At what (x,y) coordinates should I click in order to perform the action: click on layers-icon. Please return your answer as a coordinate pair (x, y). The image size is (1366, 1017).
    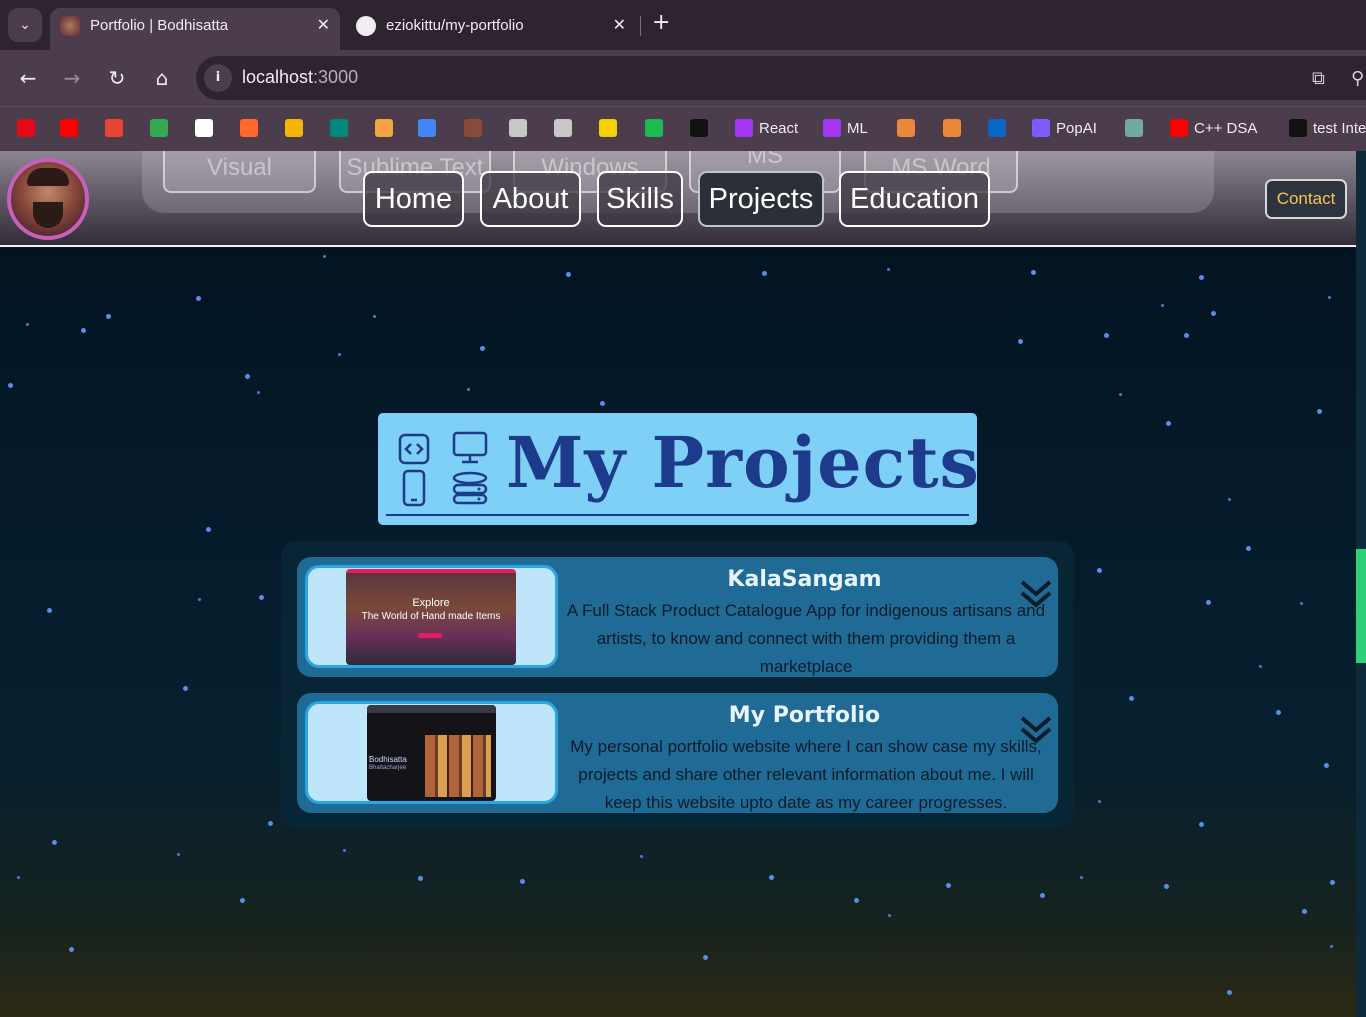
    Looking at the image, I should click on (384, 128).